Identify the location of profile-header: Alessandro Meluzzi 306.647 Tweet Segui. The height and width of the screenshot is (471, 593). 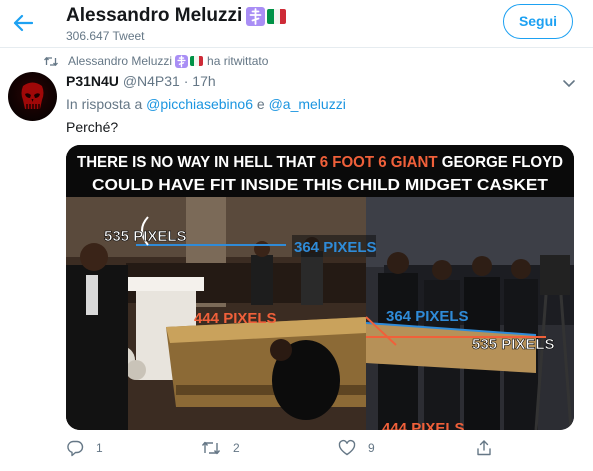
(296, 24).